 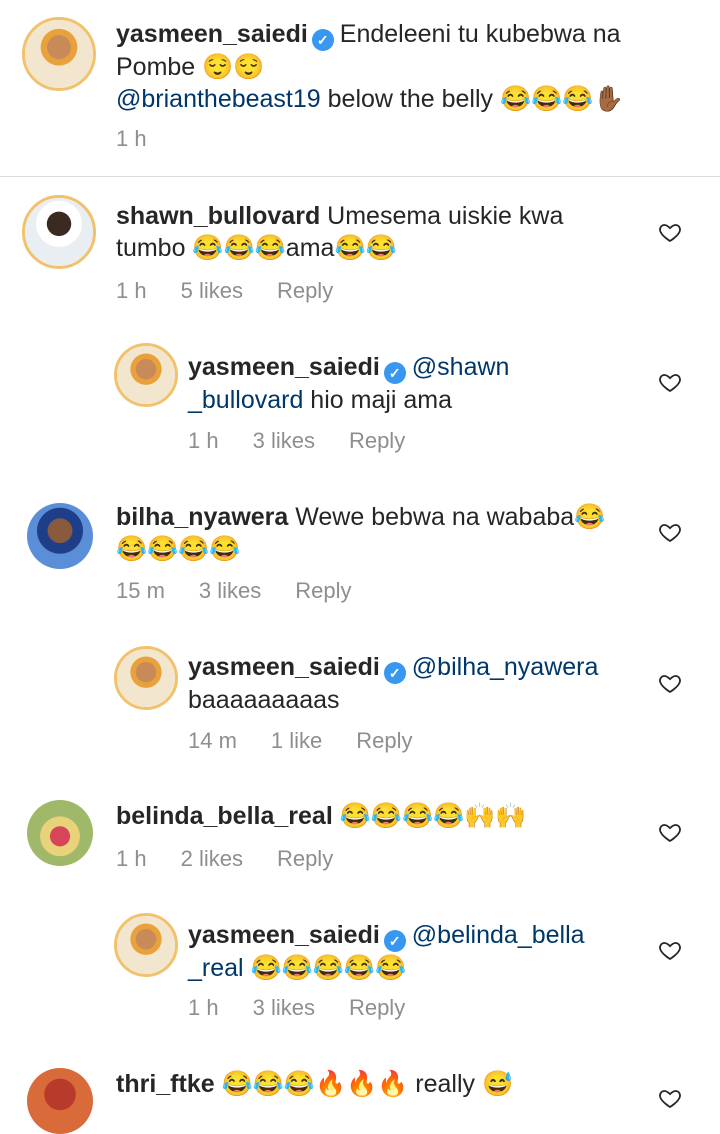 I want to click on reply-line2: baaaaaaaaas, so click(x=264, y=700).